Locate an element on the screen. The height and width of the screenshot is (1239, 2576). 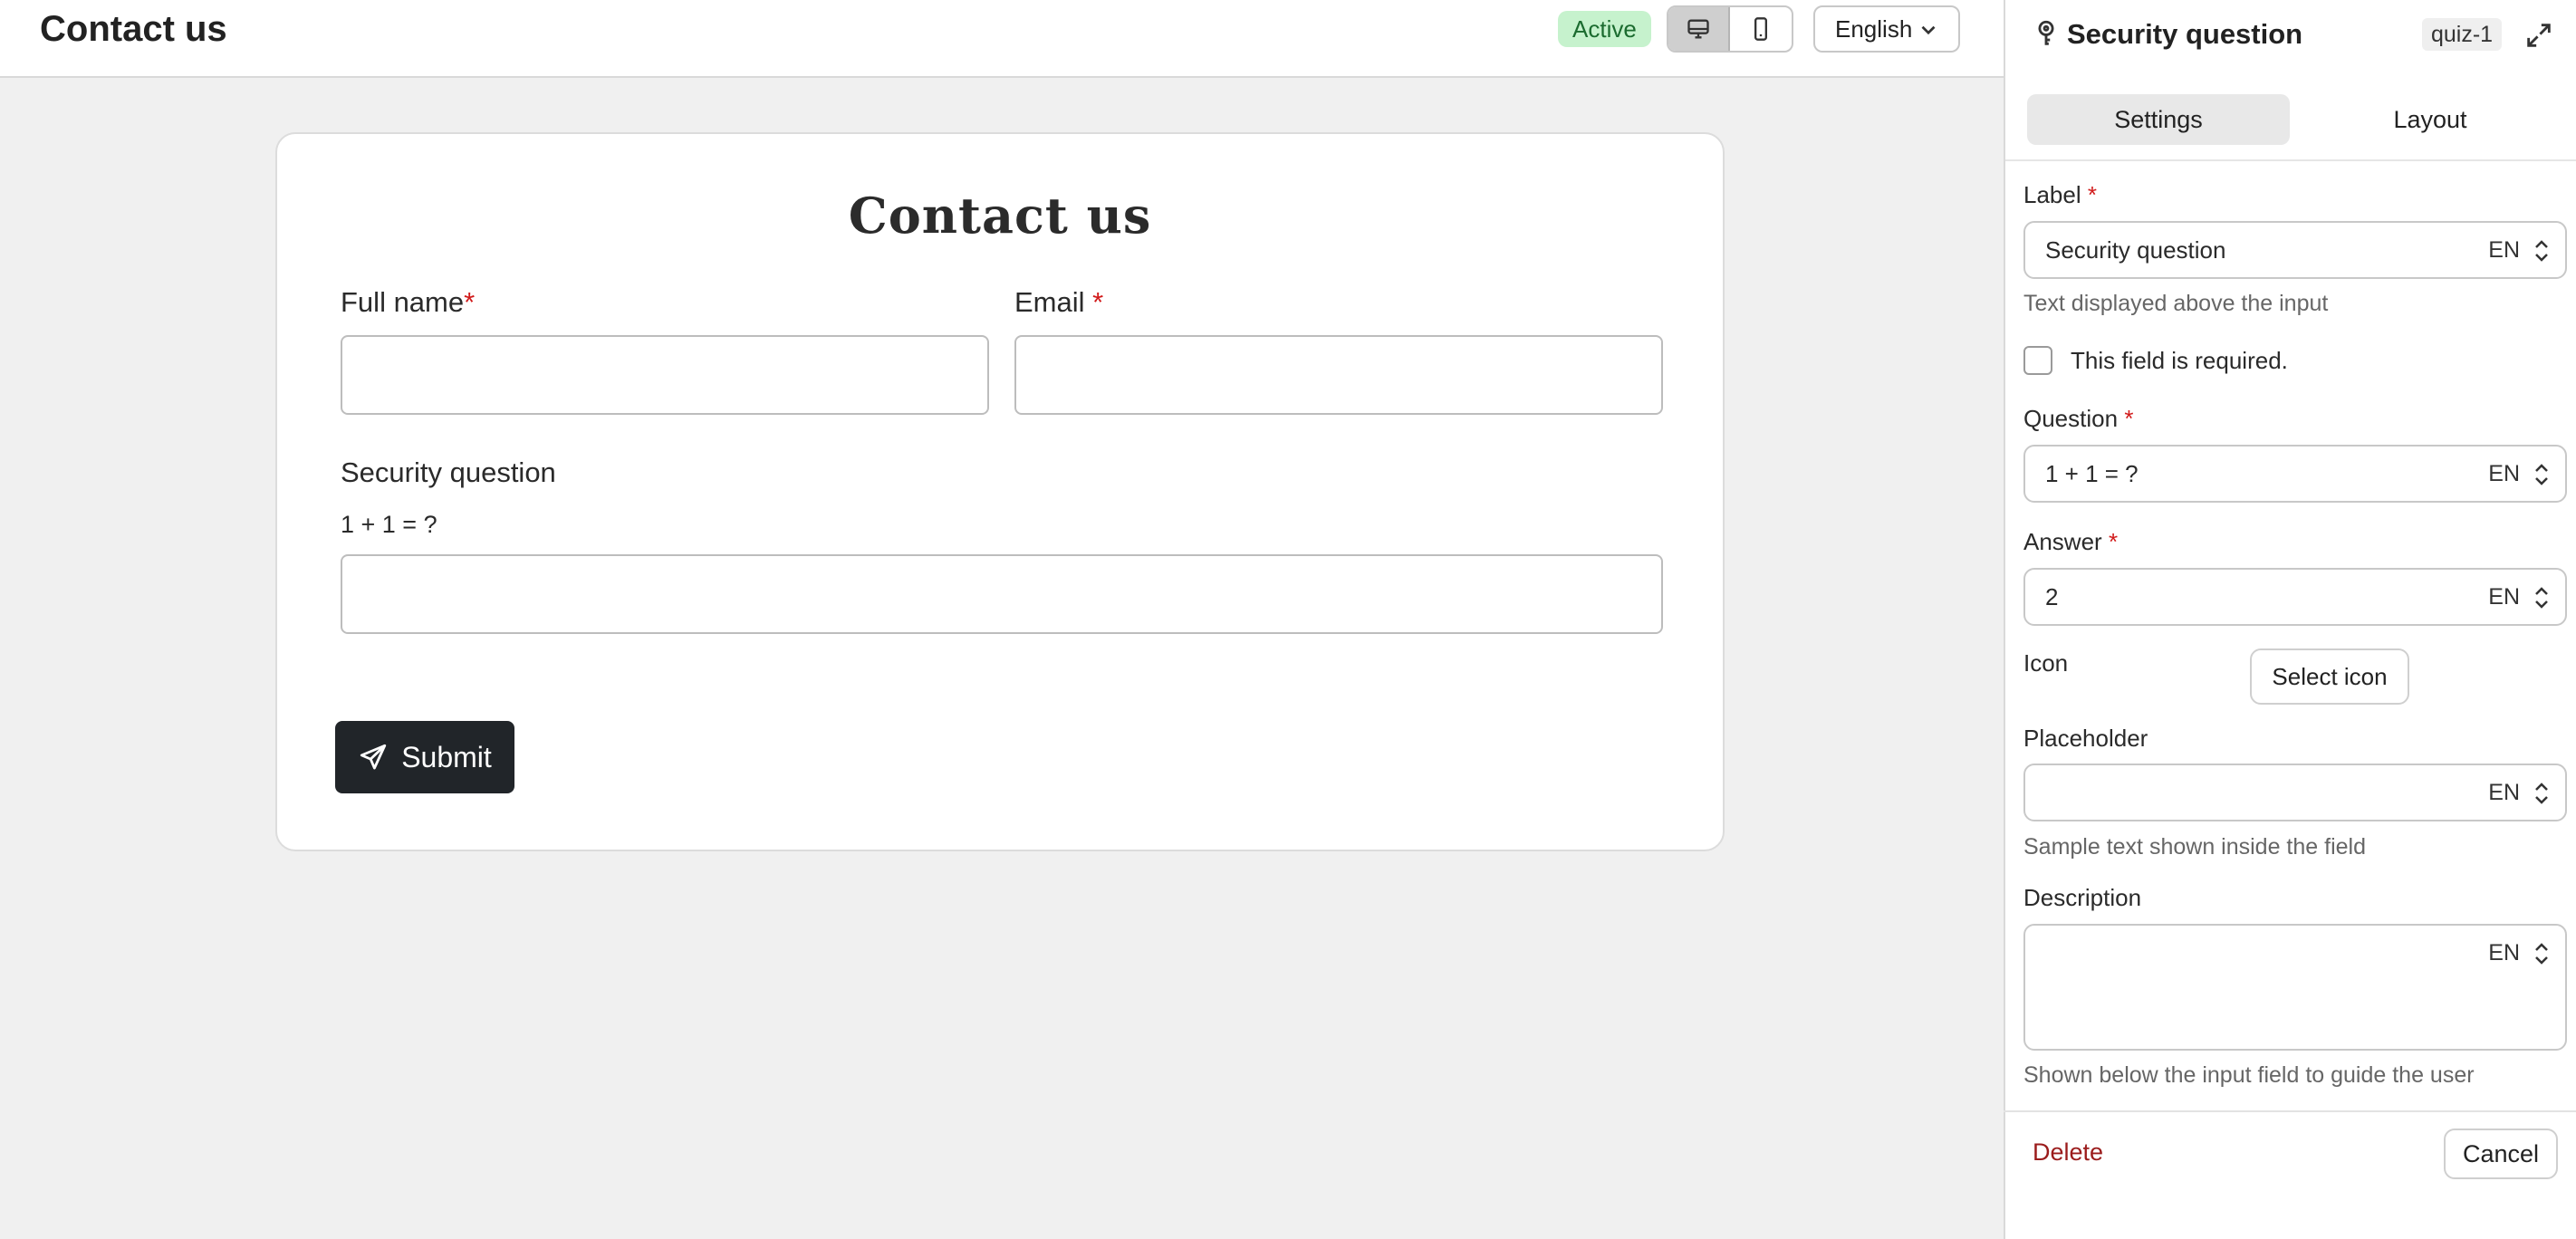
answer-field-label: Answer * is located at coordinates (2070, 542).